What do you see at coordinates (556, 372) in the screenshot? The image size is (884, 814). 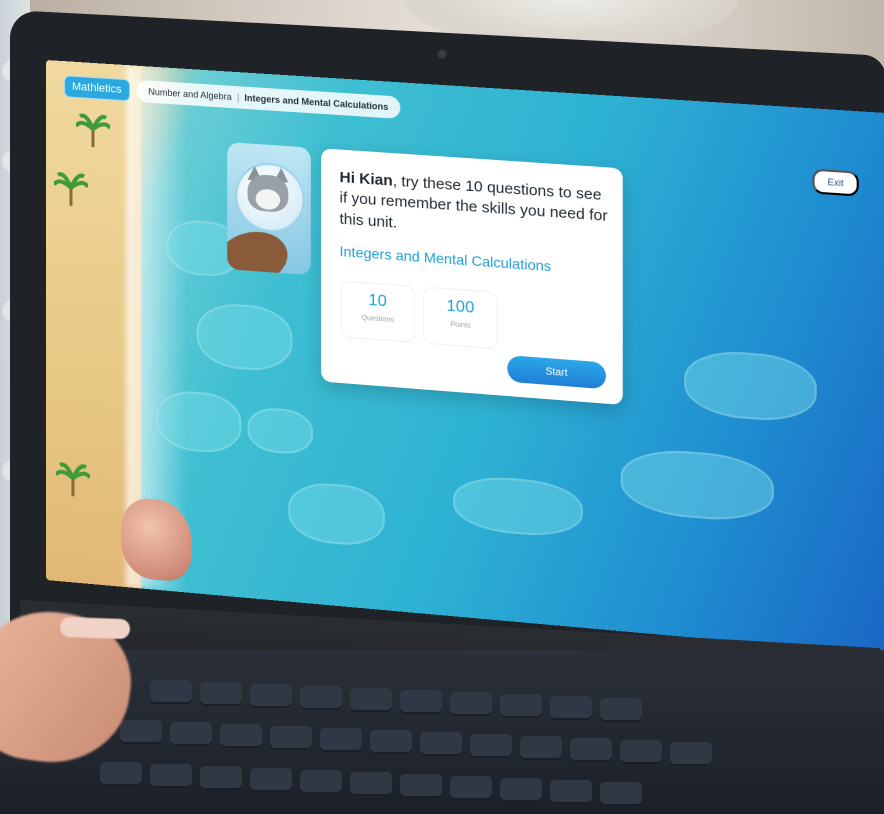 I see `start-button: Start` at bounding box center [556, 372].